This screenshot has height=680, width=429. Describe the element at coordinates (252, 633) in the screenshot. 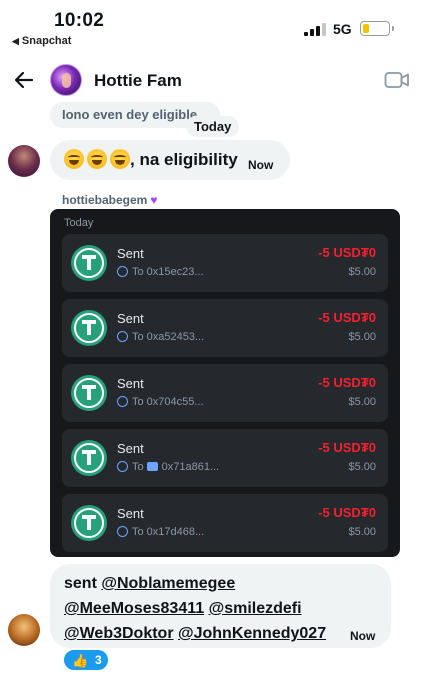

I see `mention-link: @JohnKennedy027` at that location.